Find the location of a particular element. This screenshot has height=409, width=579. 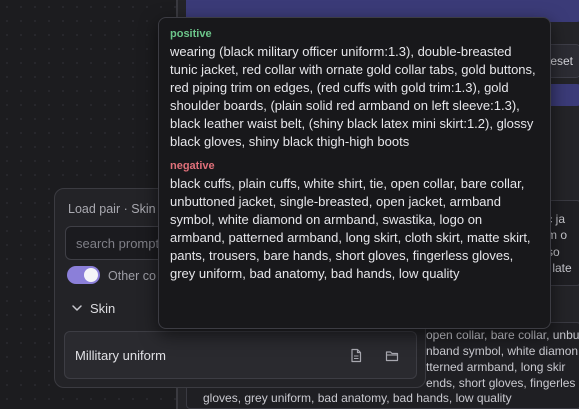

other-toggle is located at coordinates (83, 275).